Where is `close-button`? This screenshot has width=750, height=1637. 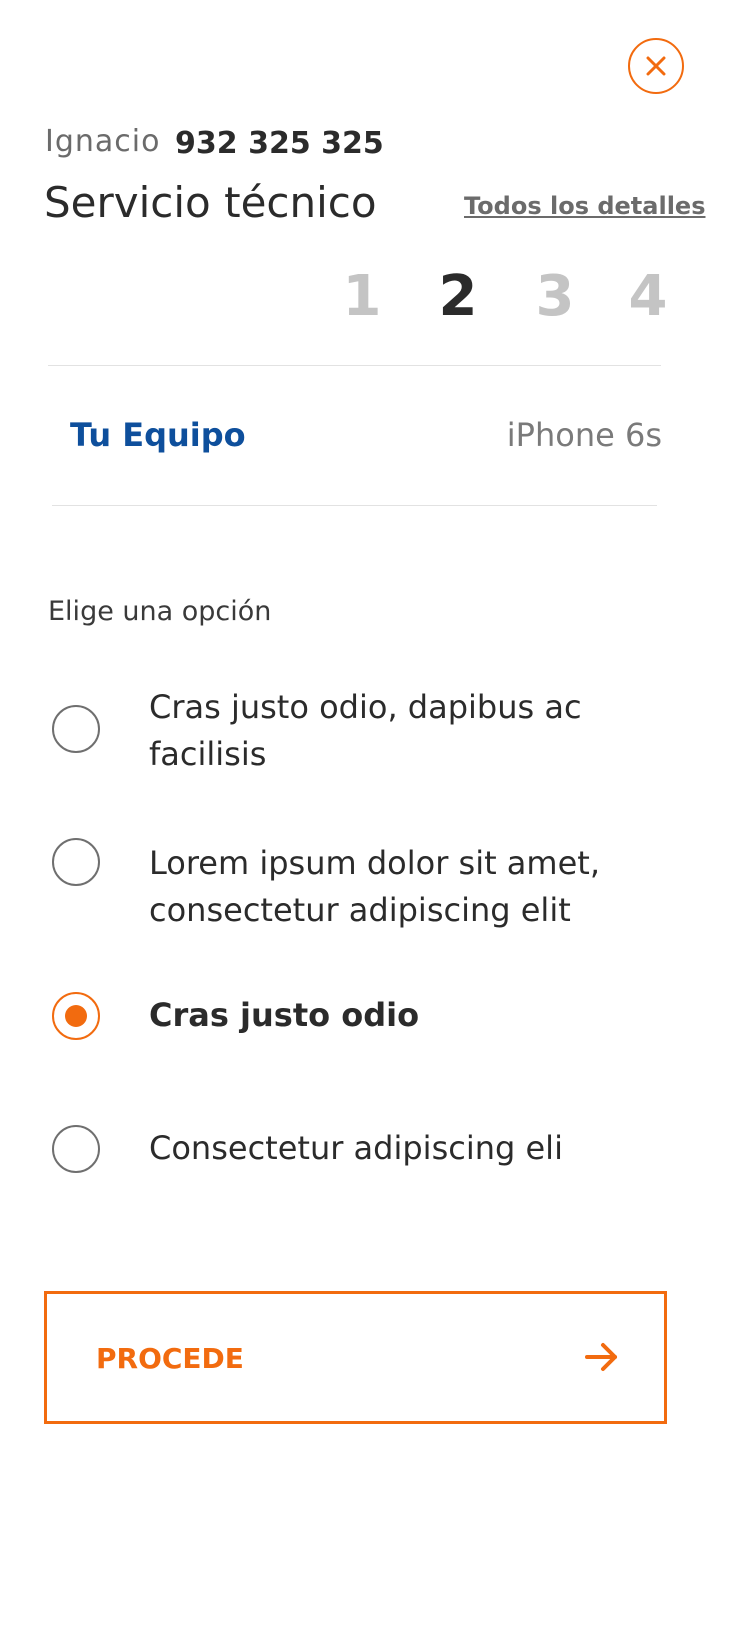 close-button is located at coordinates (656, 66).